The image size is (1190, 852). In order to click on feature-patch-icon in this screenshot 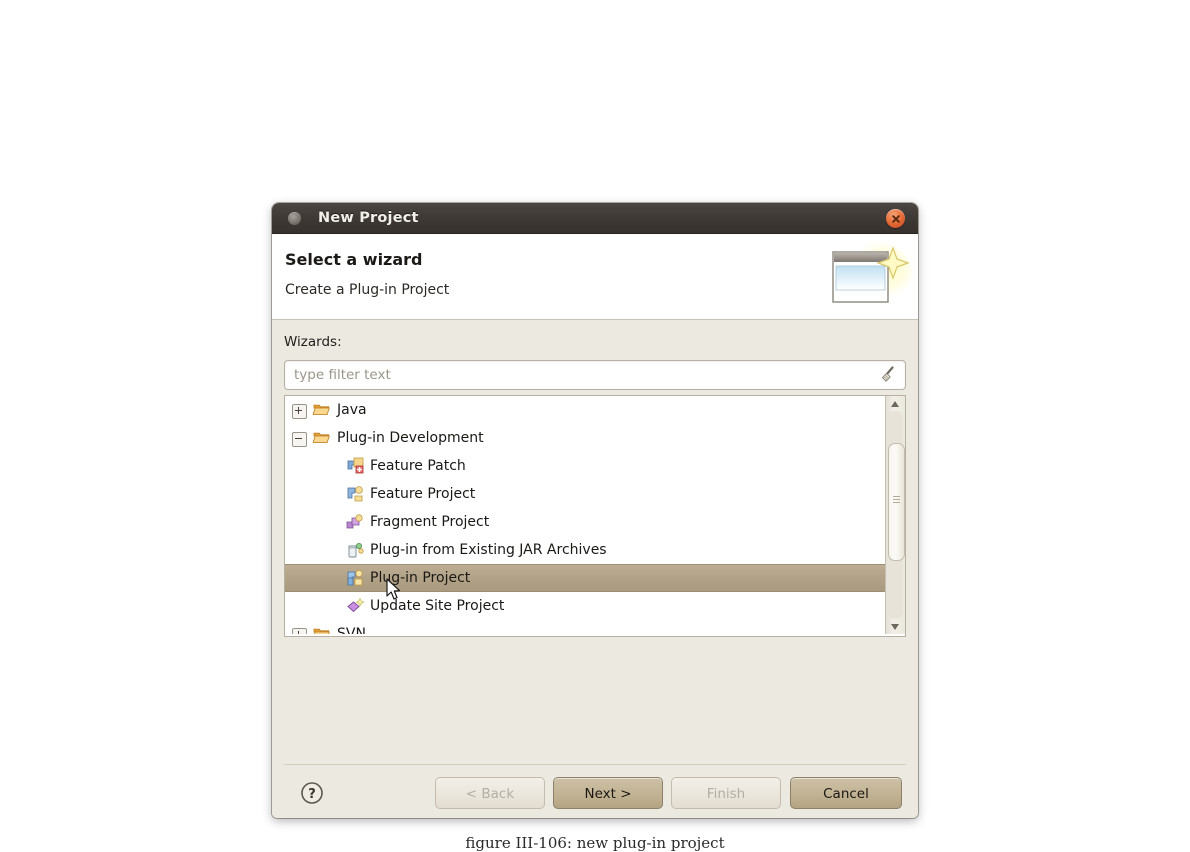, I will do `click(355, 466)`.